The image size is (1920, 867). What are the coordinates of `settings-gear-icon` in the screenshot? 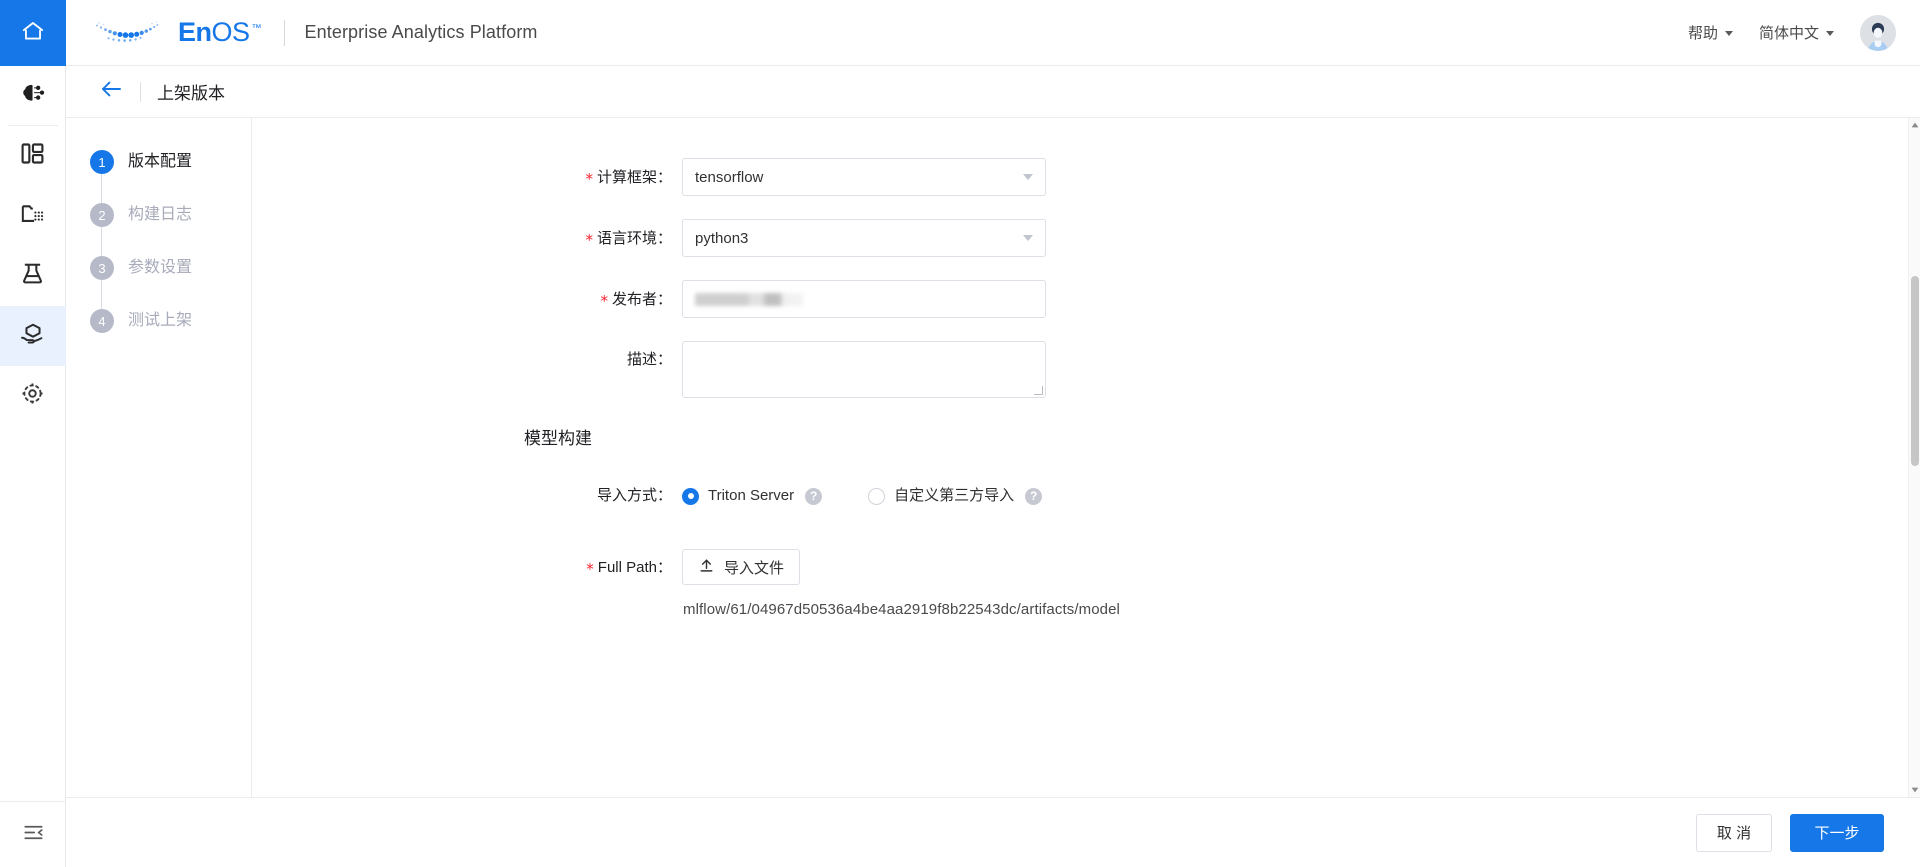 It's located at (32, 396).